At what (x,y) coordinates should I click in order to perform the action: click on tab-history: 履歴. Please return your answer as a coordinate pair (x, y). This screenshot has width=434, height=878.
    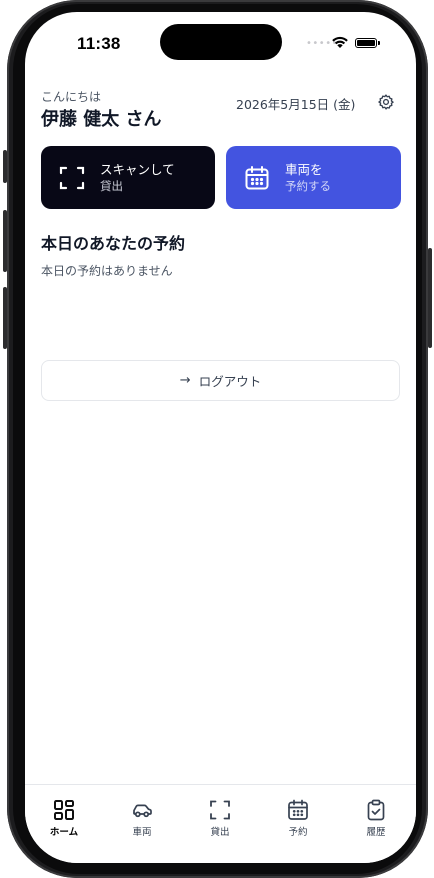
    Looking at the image, I should click on (376, 818).